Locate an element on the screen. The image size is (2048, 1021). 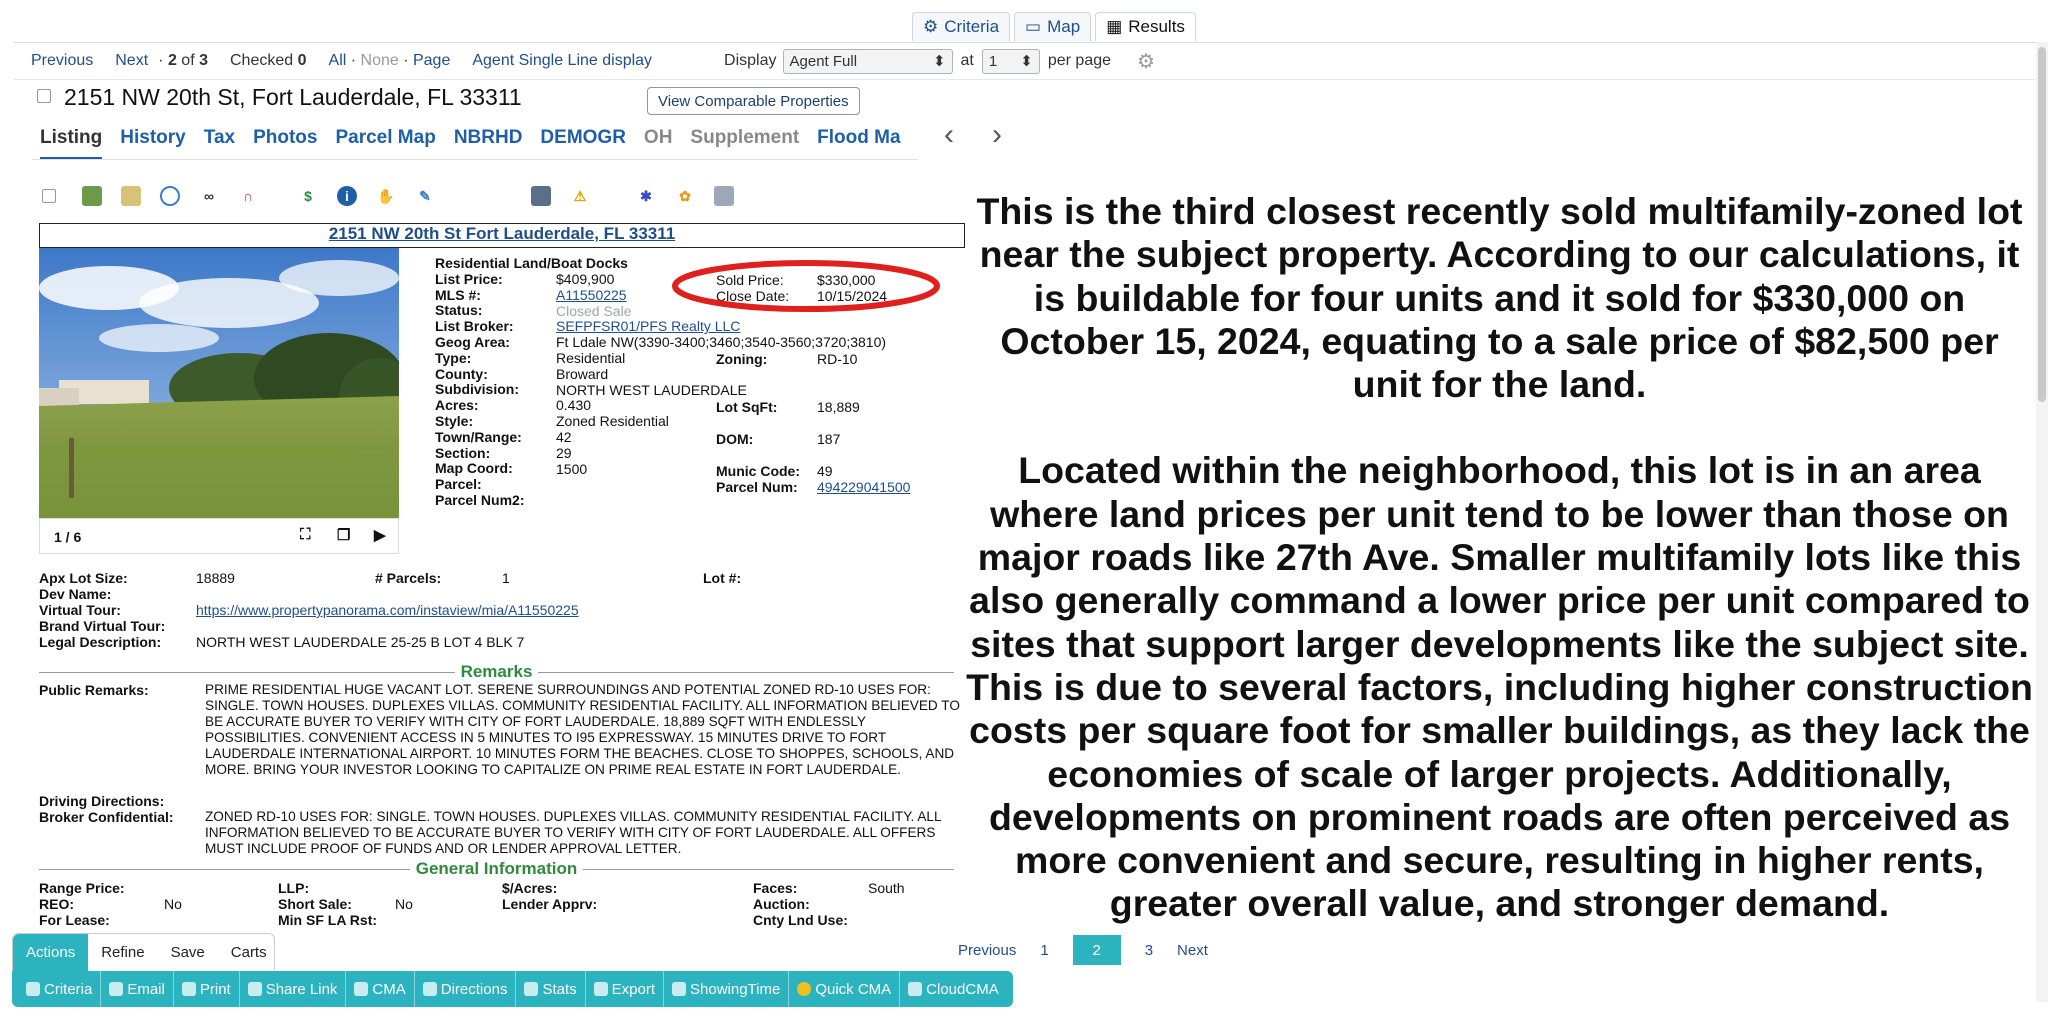
info-icon: i is located at coordinates (347, 196).